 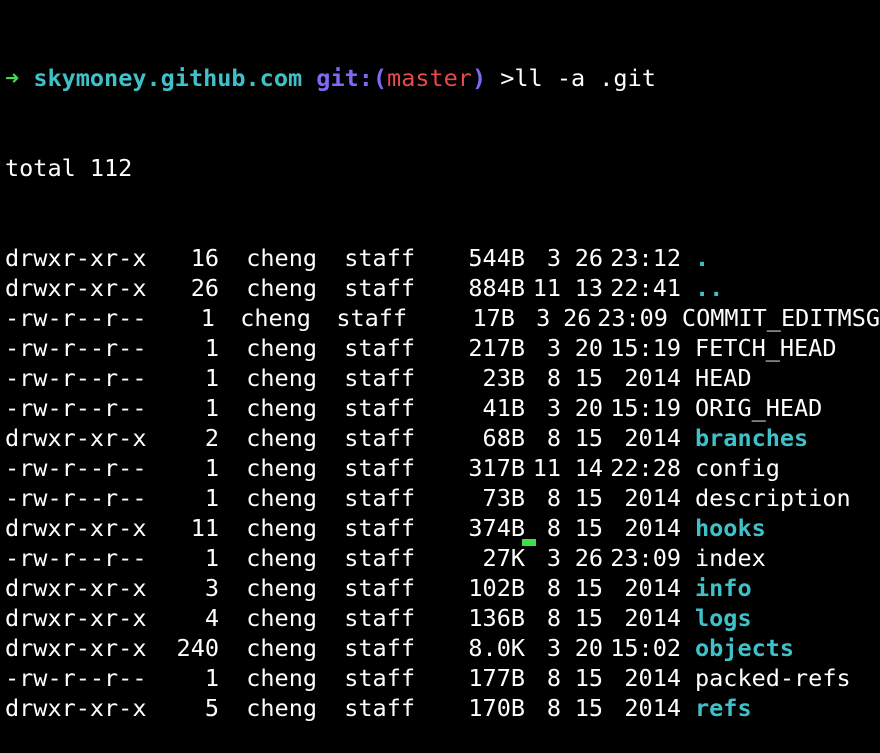 I want to click on prompt-git-prefix: git:(, so click(x=352, y=78).